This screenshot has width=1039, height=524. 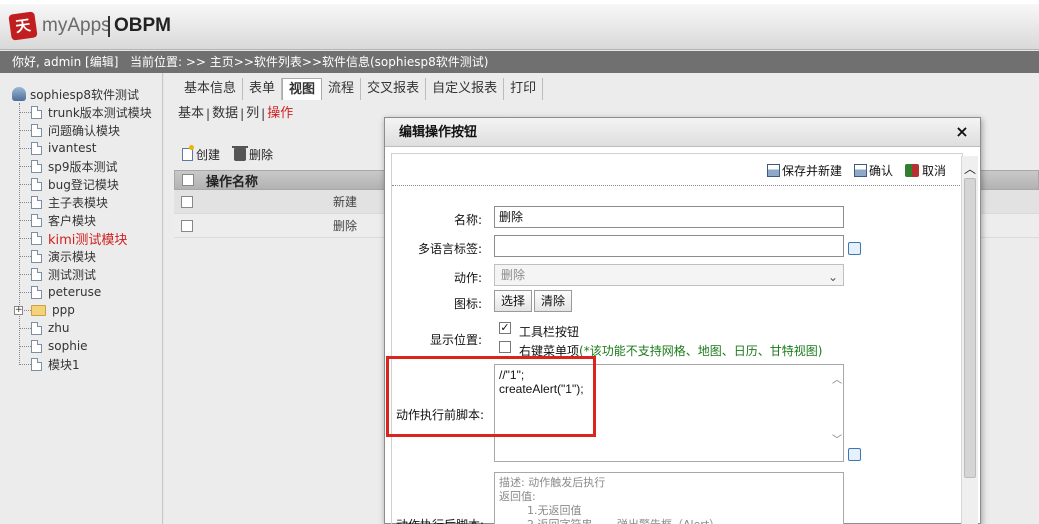 I want to click on app-header: 天 myApps OBPM, so click(x=519, y=25).